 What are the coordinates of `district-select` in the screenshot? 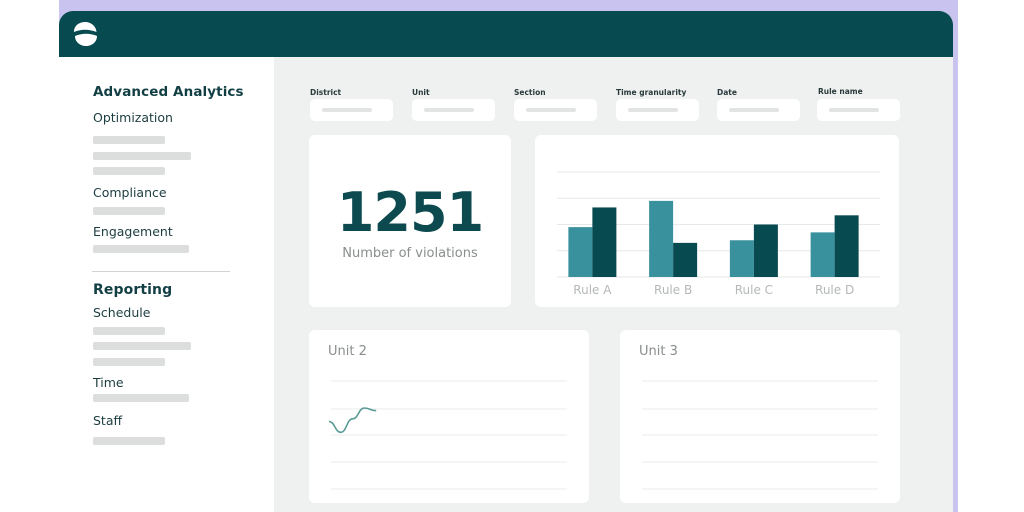 It's located at (351, 110).